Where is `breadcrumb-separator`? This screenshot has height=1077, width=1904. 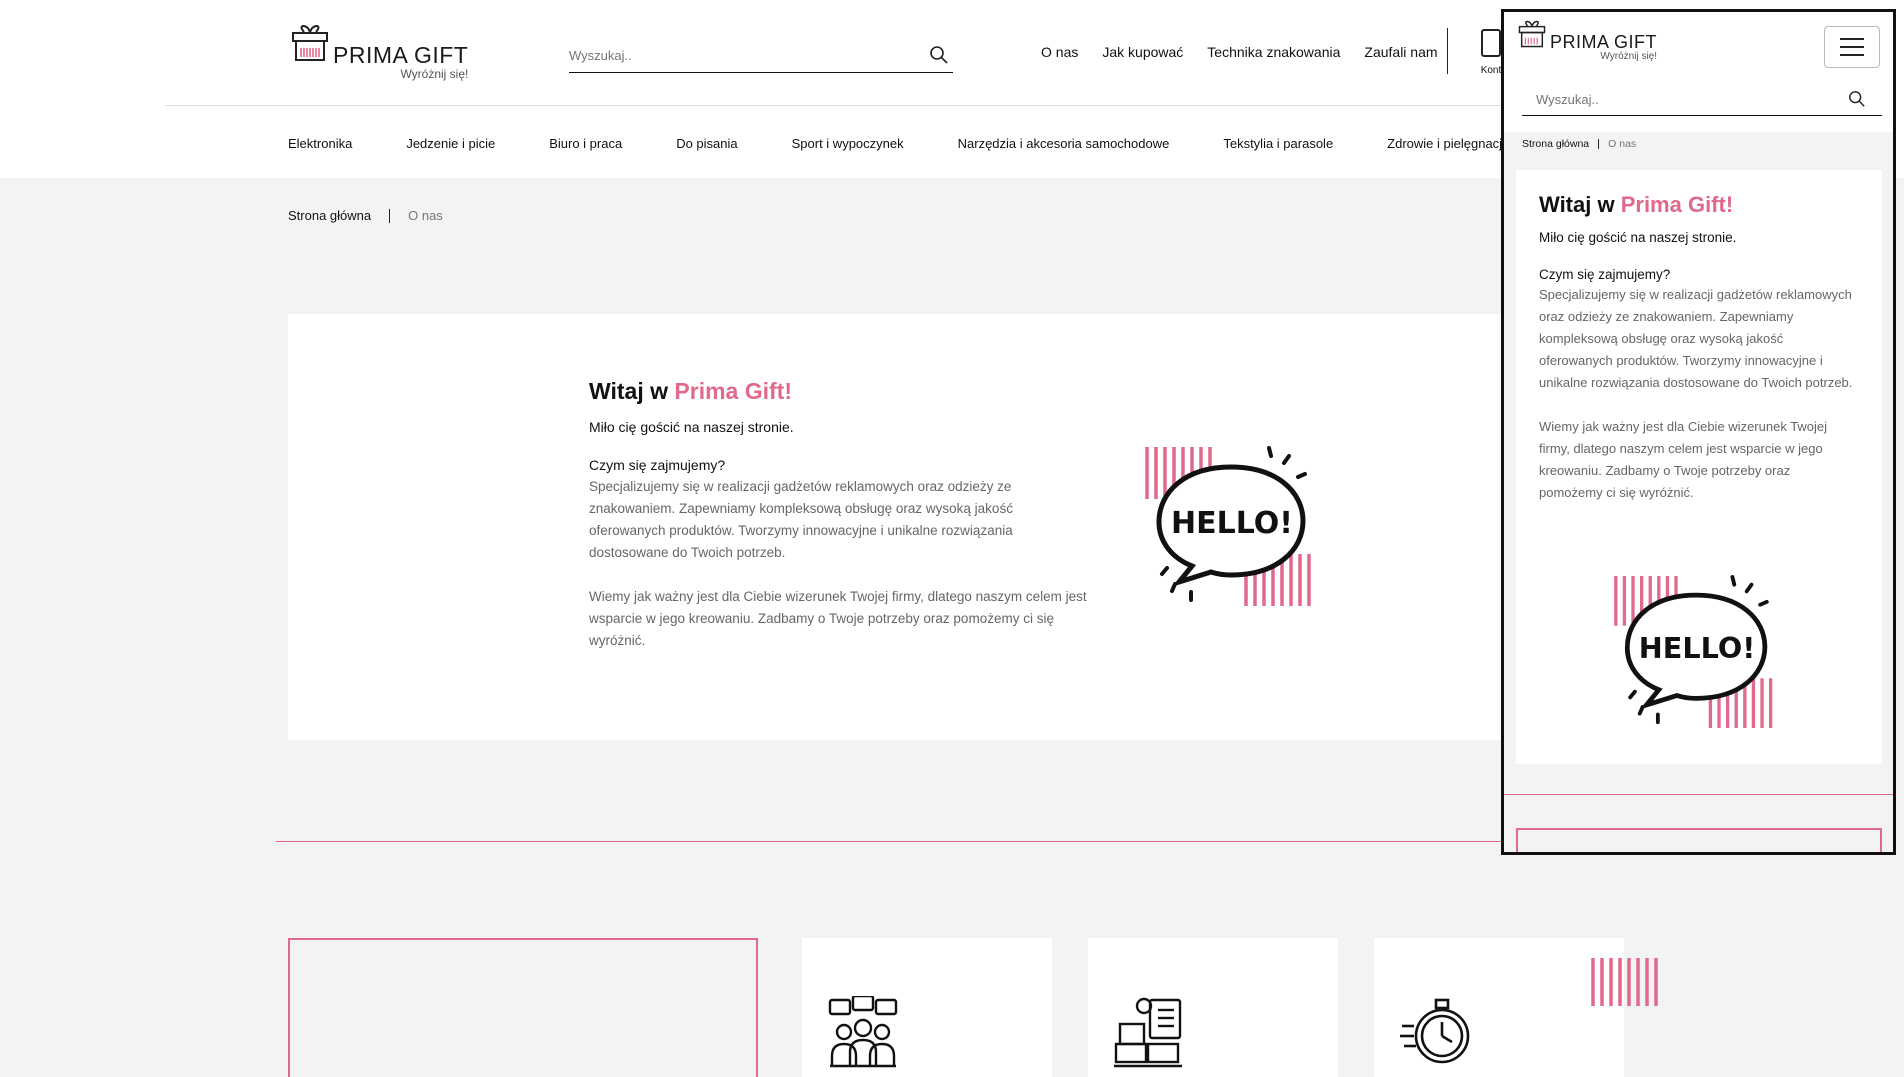 breadcrumb-separator is located at coordinates (390, 215).